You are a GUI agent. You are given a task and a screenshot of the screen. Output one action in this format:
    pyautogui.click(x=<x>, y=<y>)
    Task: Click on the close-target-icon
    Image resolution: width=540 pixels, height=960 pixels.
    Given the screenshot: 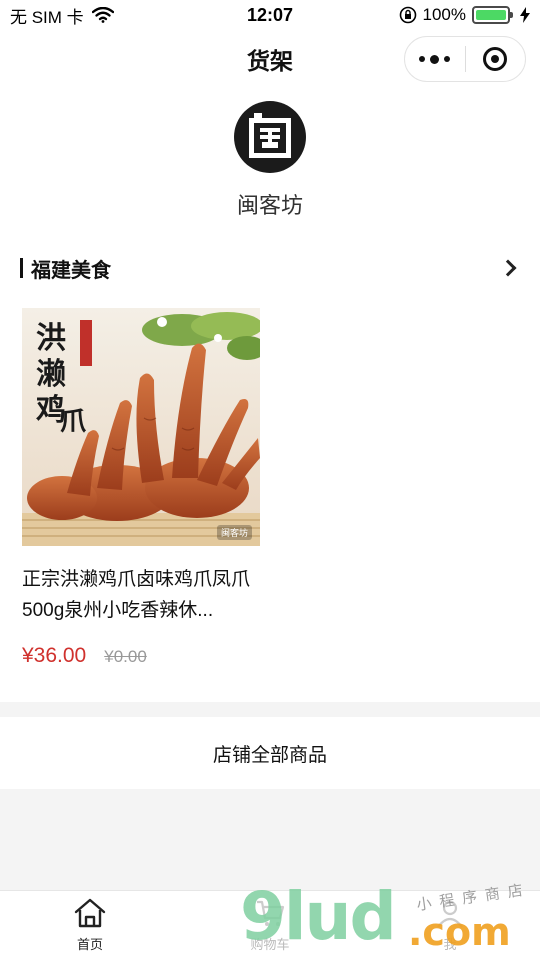 What is the action you would take?
    pyautogui.click(x=495, y=59)
    